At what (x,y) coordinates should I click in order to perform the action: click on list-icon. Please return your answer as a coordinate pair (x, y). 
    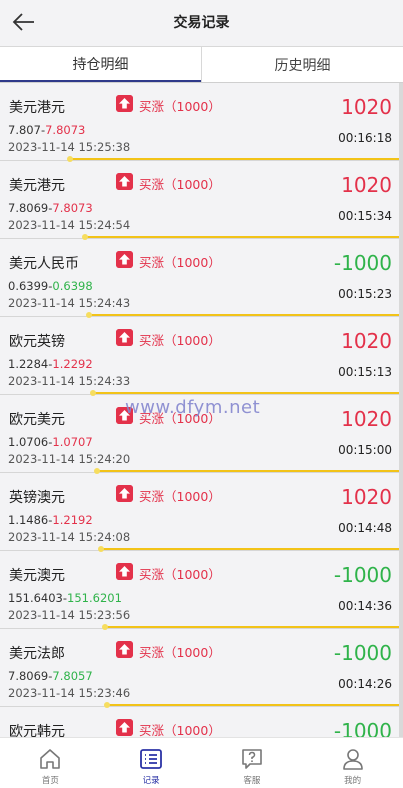
    Looking at the image, I should click on (151, 759).